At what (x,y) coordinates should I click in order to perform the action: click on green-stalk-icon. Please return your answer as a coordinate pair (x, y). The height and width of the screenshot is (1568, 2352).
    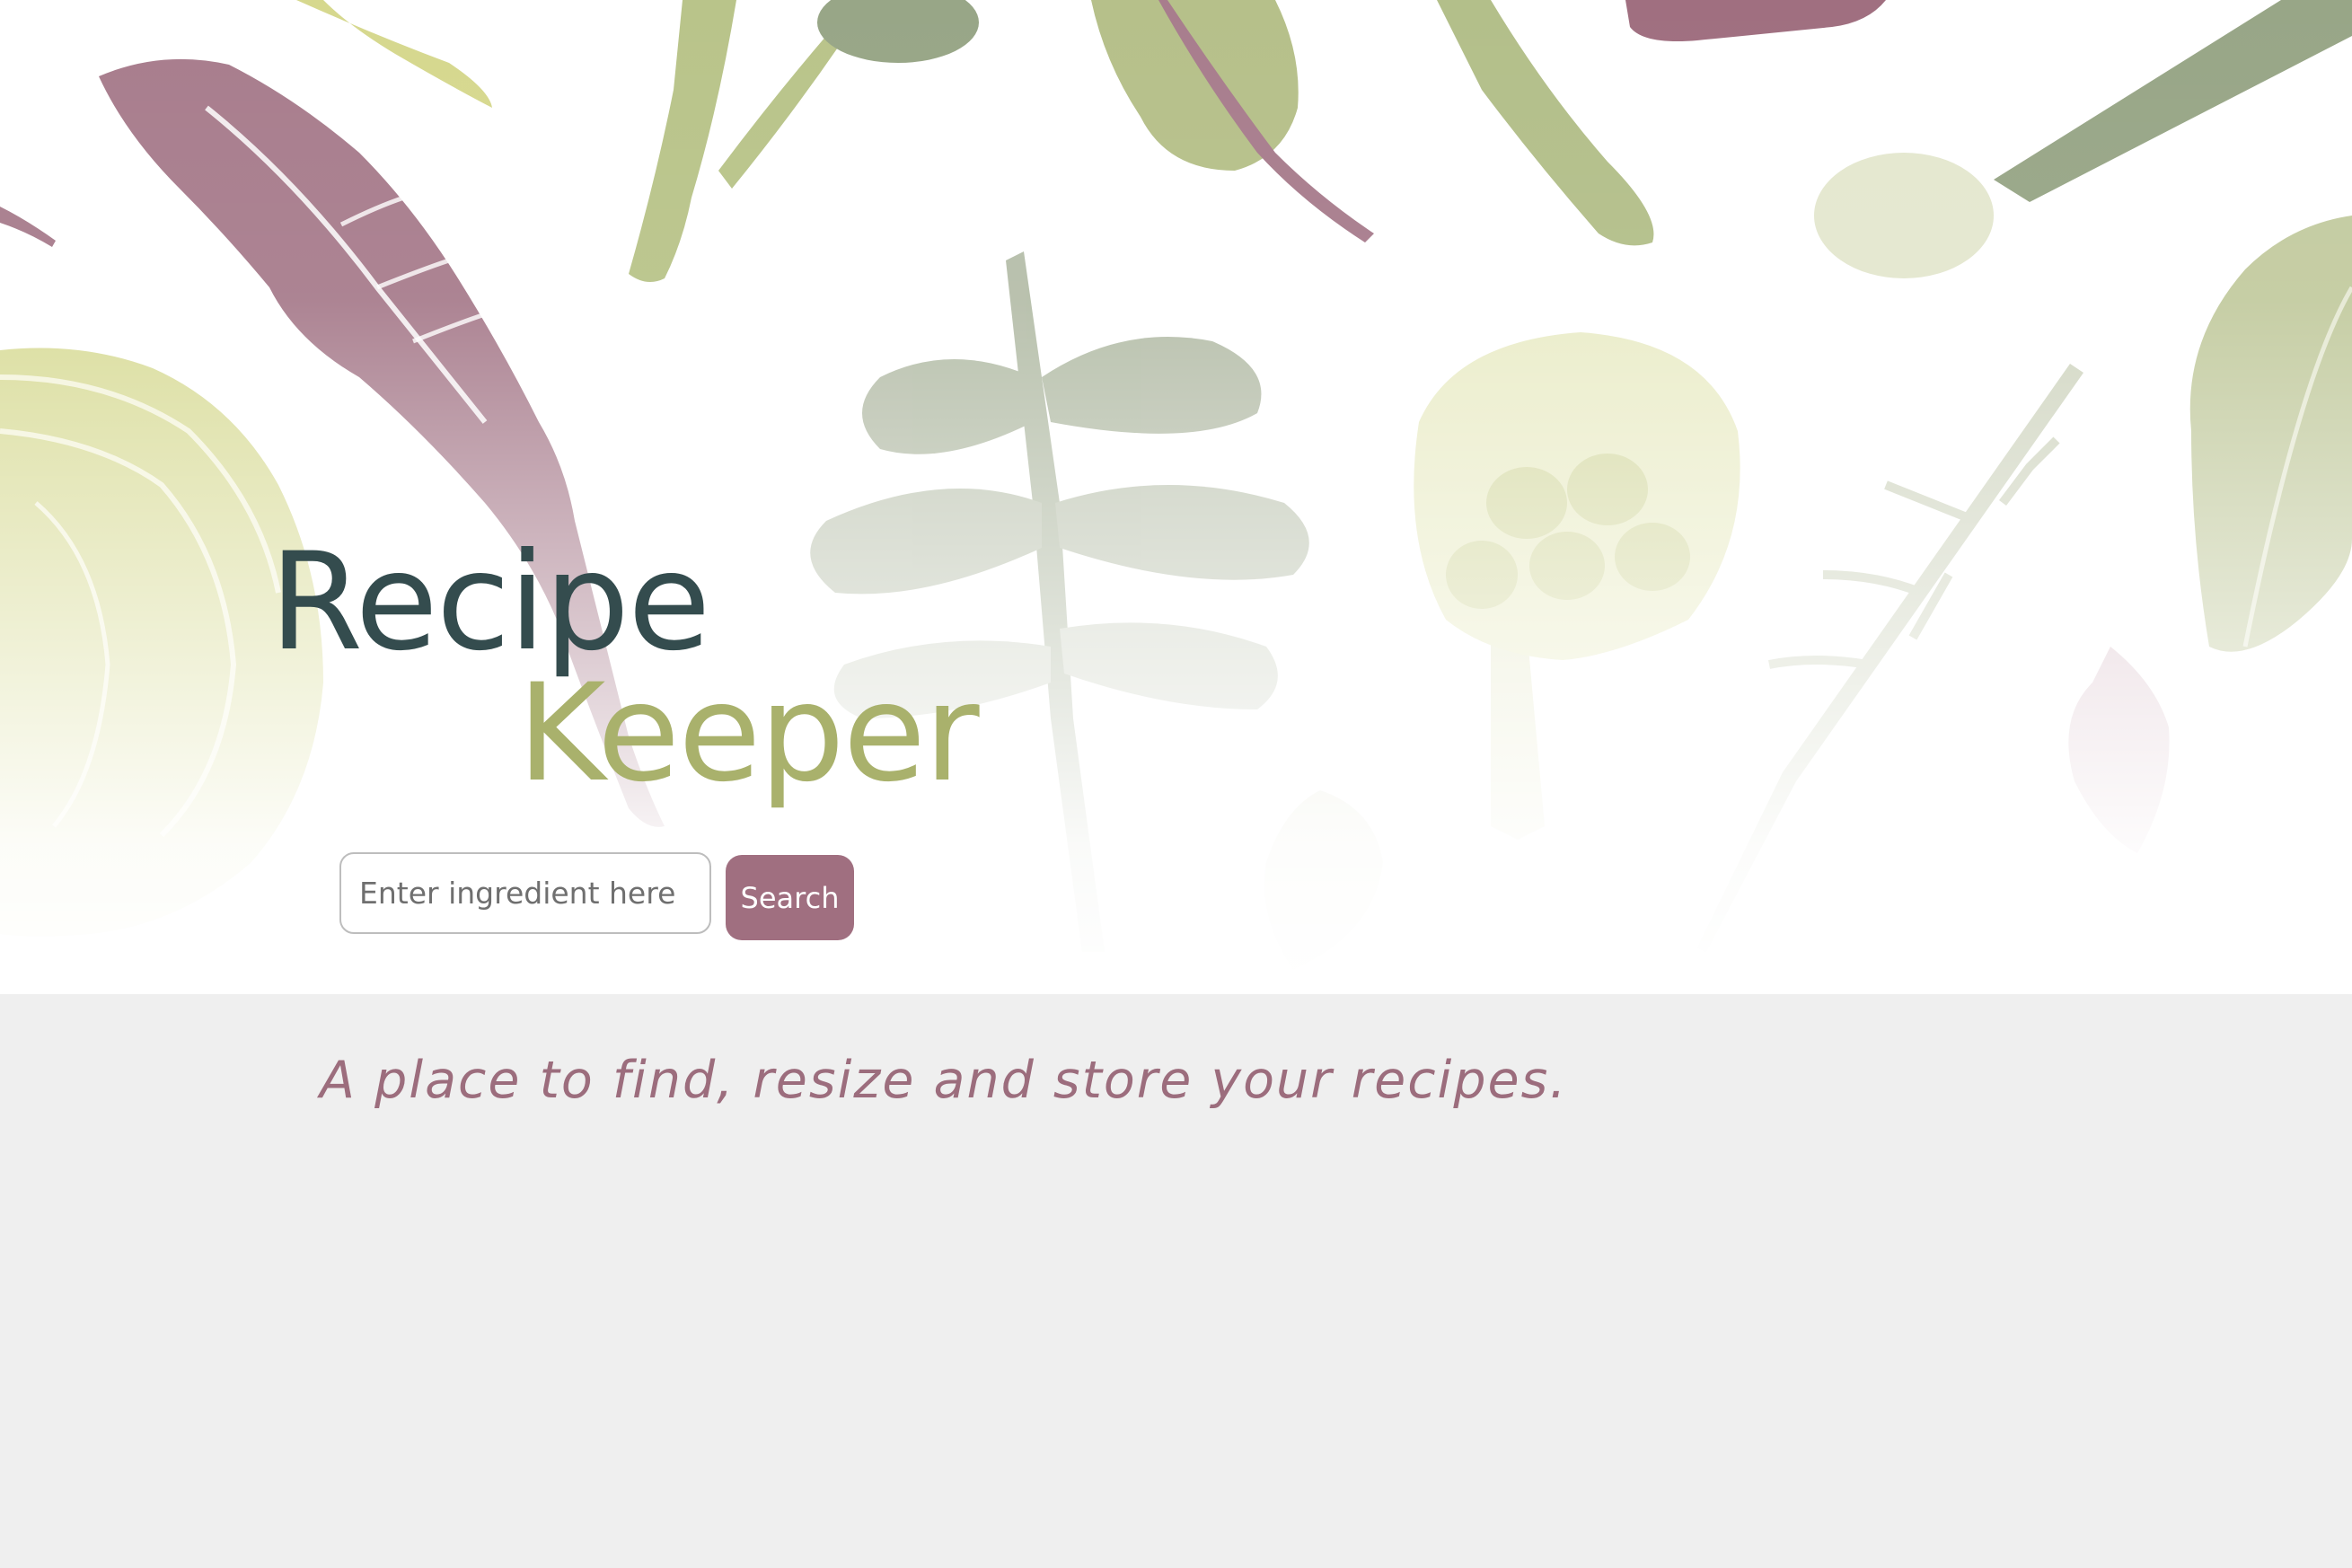
    Looking at the image, I should click on (1545, 123).